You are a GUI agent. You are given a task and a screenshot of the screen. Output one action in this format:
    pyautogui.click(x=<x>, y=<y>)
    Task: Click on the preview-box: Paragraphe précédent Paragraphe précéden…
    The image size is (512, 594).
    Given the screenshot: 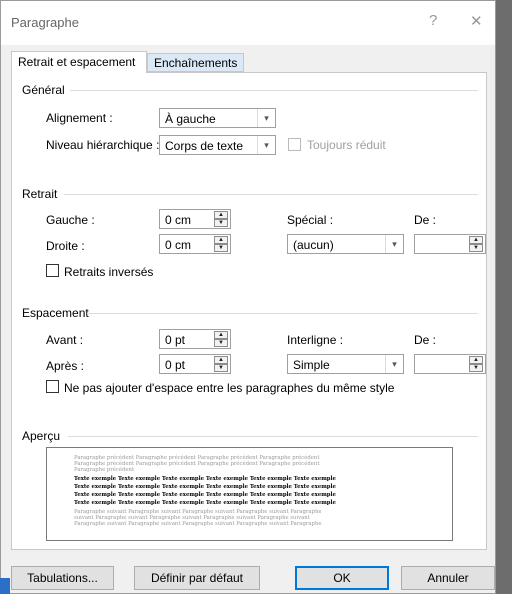 What is the action you would take?
    pyautogui.click(x=249, y=494)
    